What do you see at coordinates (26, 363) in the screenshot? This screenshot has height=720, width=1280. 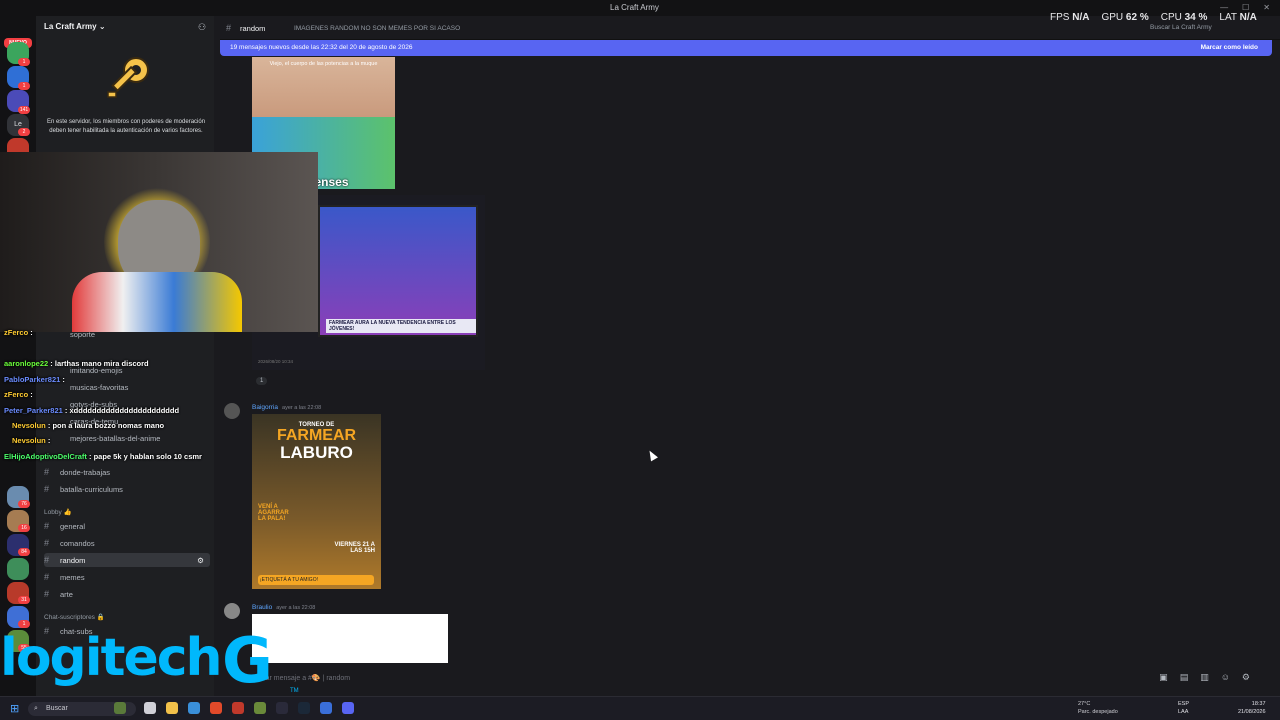 I see `chat-user: aaronlope22` at bounding box center [26, 363].